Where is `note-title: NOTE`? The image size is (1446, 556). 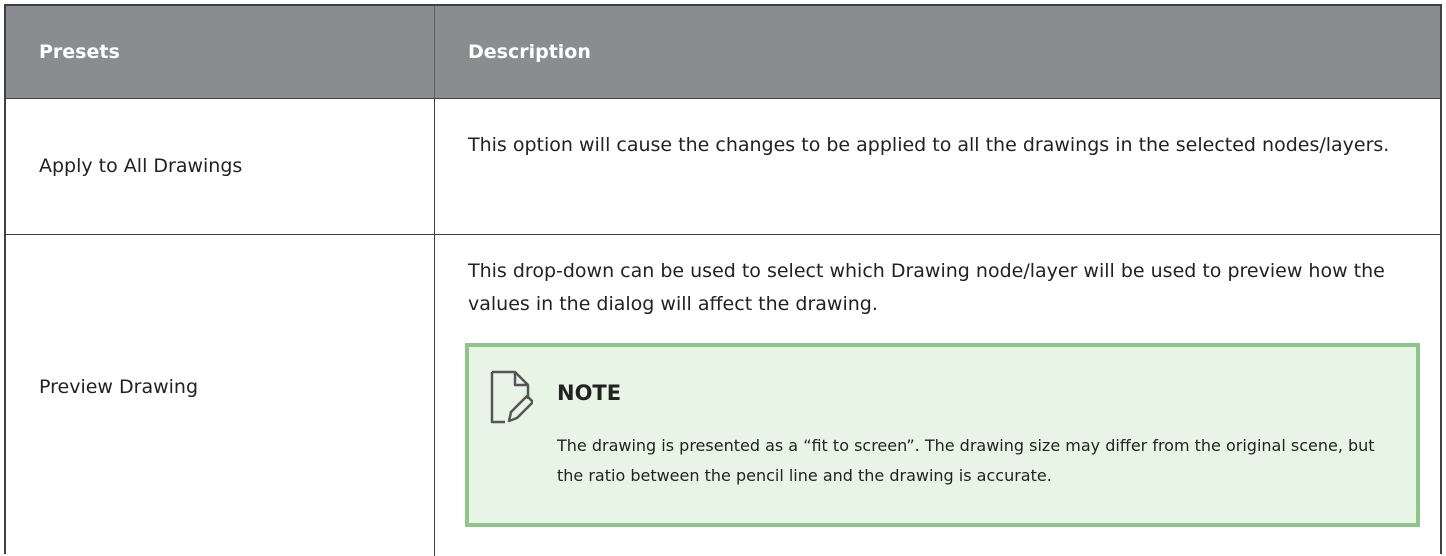 note-title: NOTE is located at coordinates (589, 393).